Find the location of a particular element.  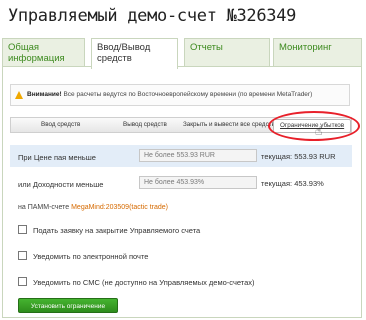

subtab-close-withdraw-all: Закрыть и вывести все средства is located at coordinates (230, 124).